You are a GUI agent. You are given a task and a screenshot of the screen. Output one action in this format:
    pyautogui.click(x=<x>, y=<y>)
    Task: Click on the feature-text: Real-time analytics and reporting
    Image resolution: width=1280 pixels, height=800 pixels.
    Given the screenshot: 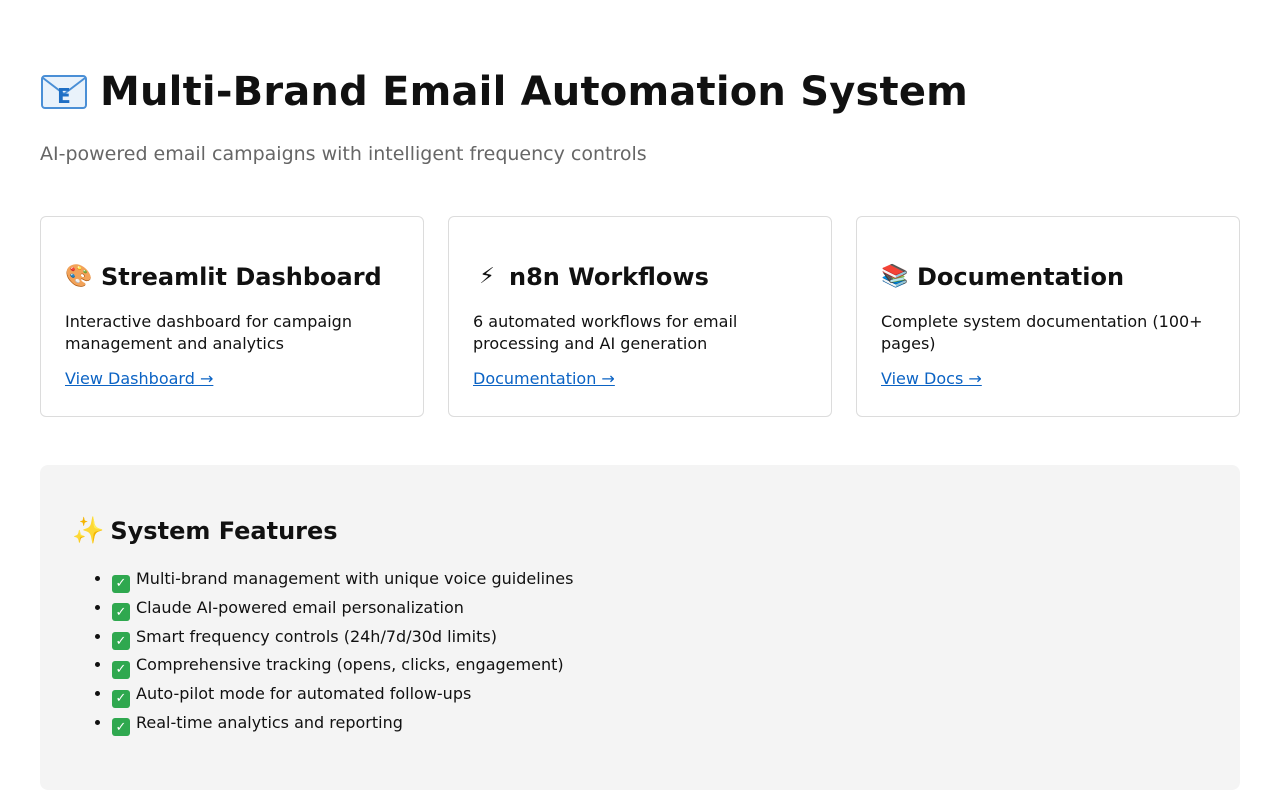 What is the action you would take?
    pyautogui.click(x=269, y=722)
    